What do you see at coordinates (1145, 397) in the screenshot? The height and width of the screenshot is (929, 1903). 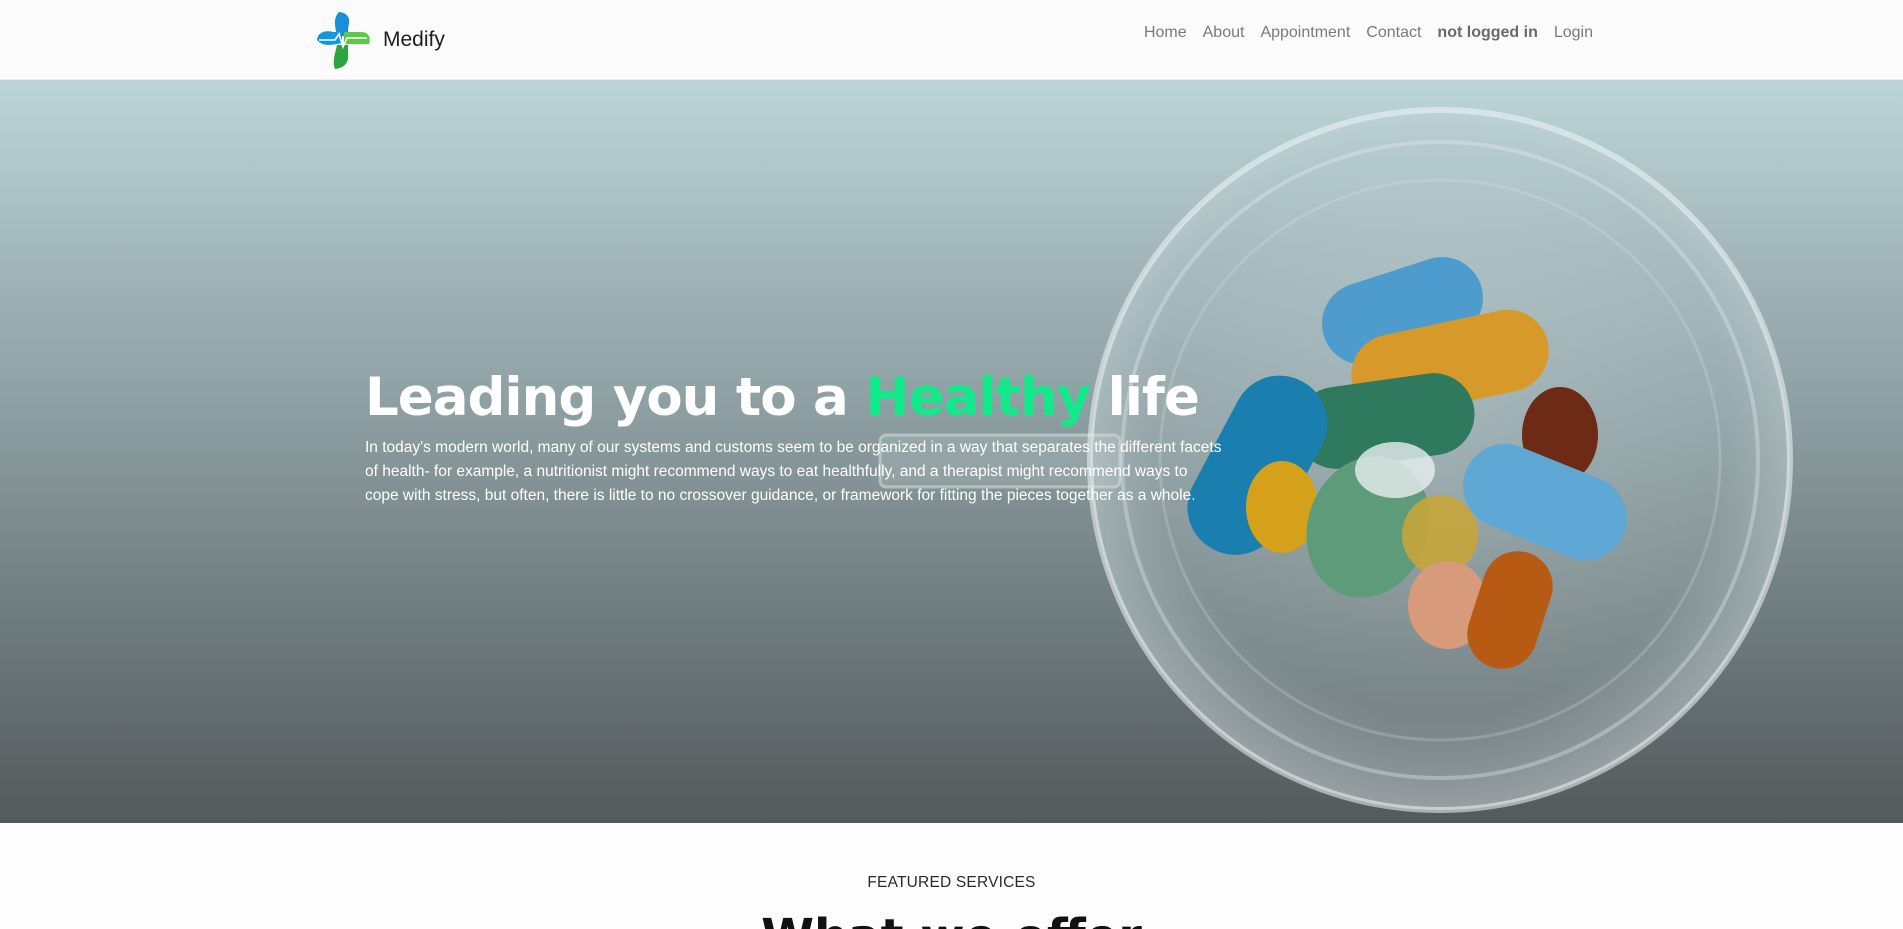 I see `hero-title-suffix: life` at bounding box center [1145, 397].